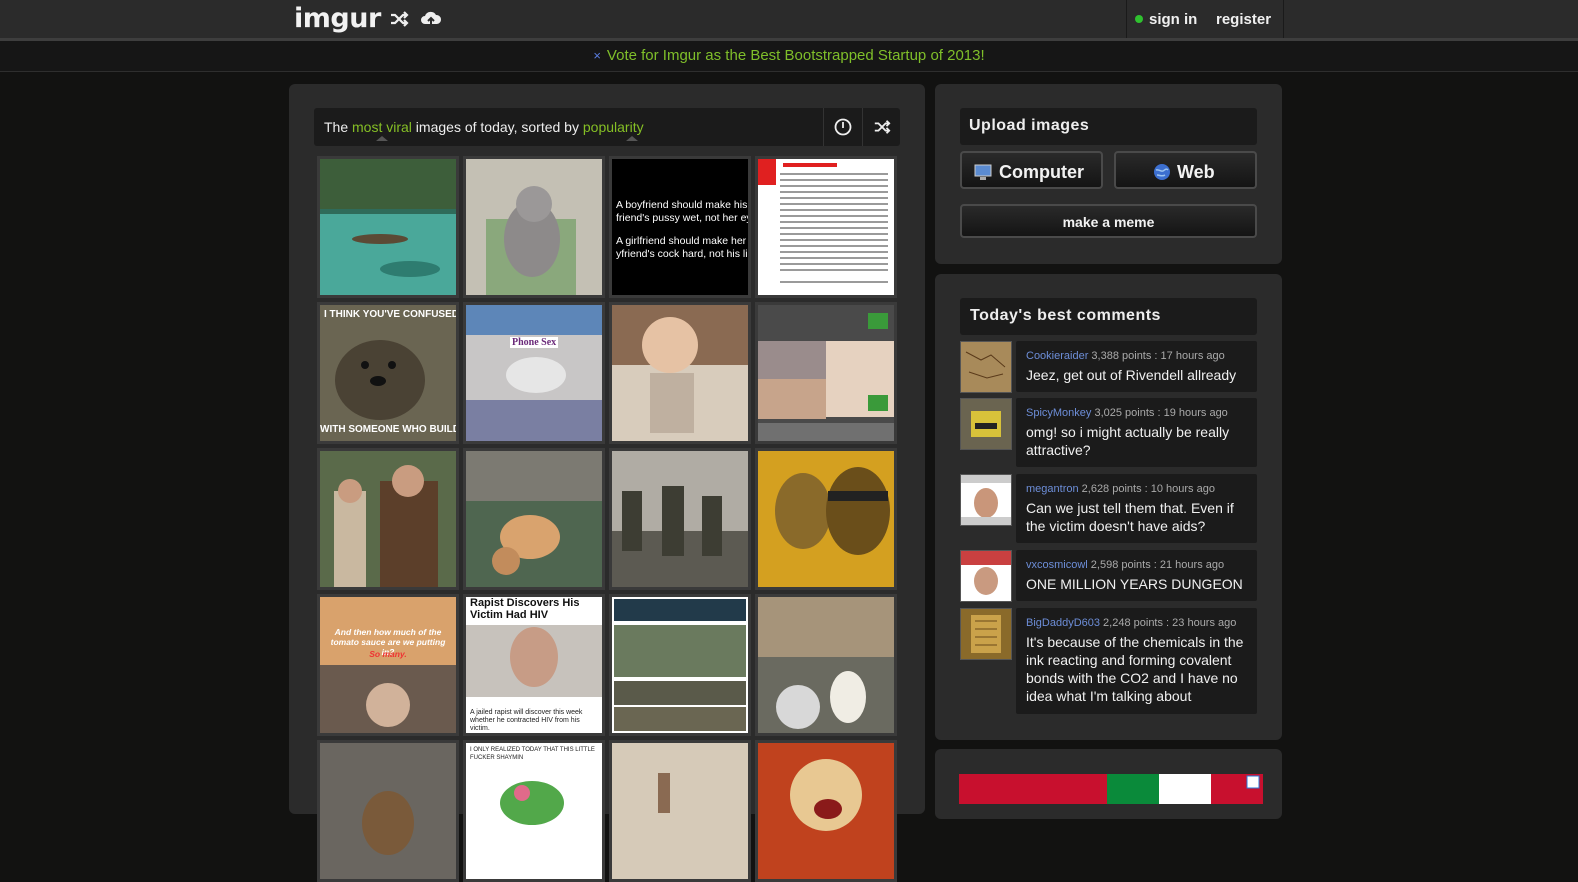 This screenshot has width=1578, height=882. I want to click on top-navbar: imgur sign in register, so click(789, 20).